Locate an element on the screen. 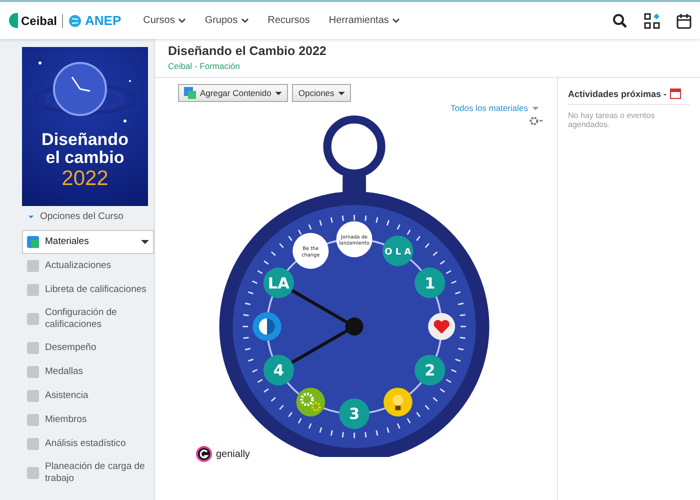 The height and width of the screenshot is (500, 700). nav-menu-item: Cursos is located at coordinates (164, 20).